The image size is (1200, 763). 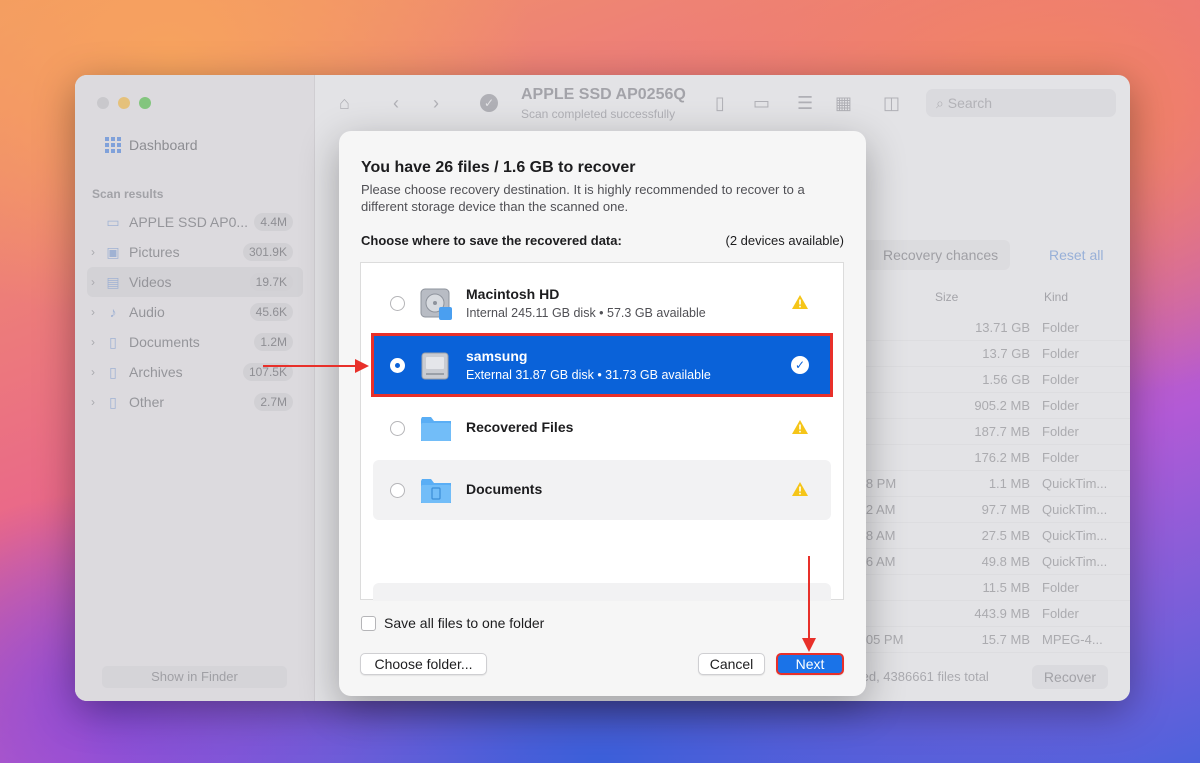 What do you see at coordinates (800, 365) in the screenshot?
I see `checkmark-circle-icon: ✓` at bounding box center [800, 365].